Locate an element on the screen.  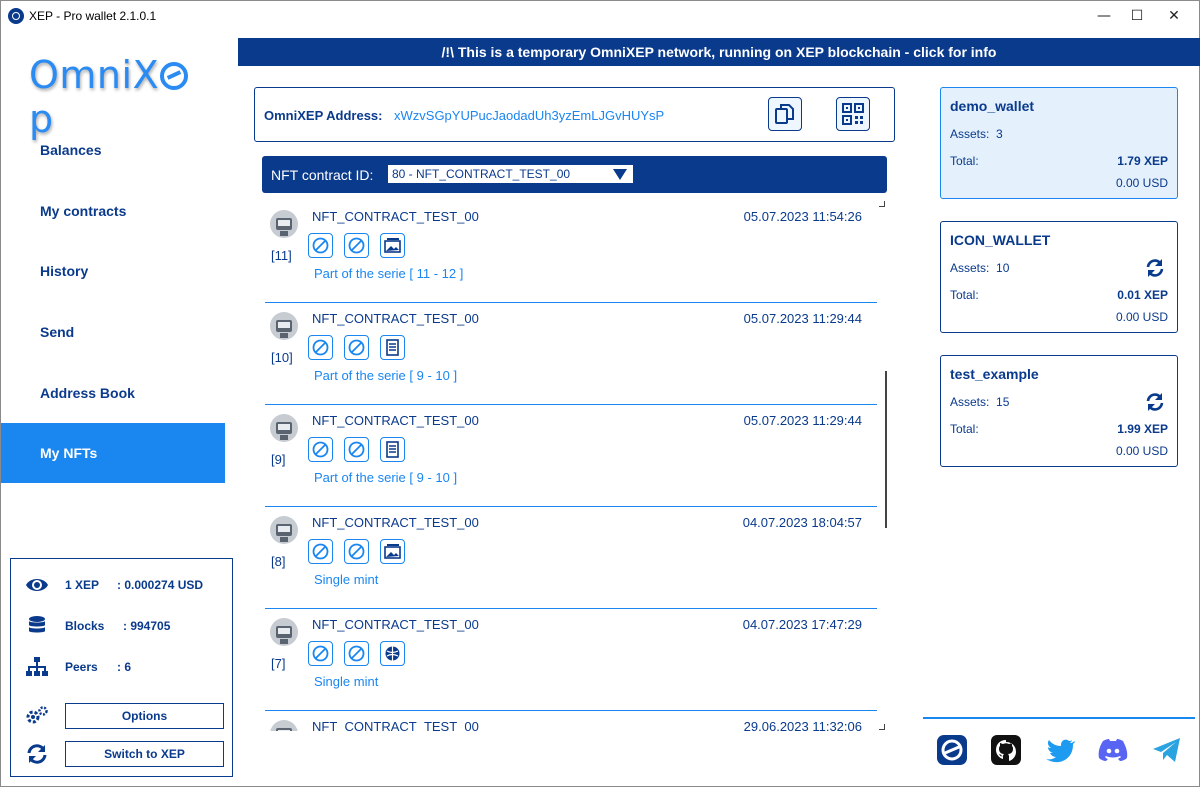
price-row: 1 XEP : 0.000274 USD is located at coordinates (121, 585).